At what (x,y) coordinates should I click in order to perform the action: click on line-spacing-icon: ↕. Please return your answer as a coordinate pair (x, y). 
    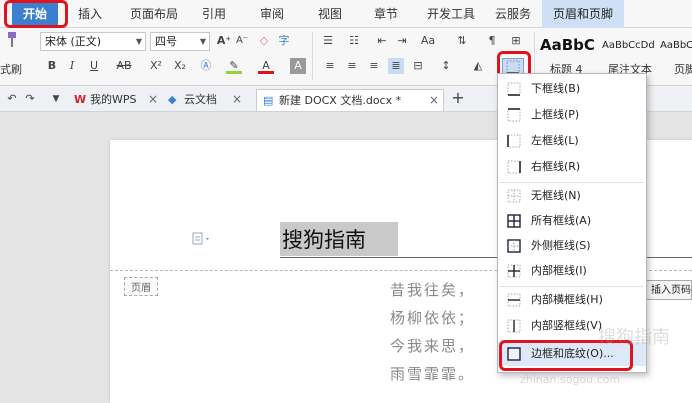
    Looking at the image, I should click on (446, 66).